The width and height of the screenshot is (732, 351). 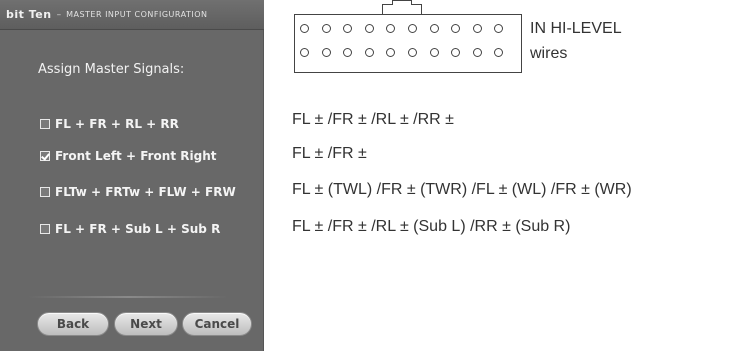 I want to click on option-fl-fr-sub-l-sub-r: FL + FR + Sub L + Sub R, so click(x=130, y=229).